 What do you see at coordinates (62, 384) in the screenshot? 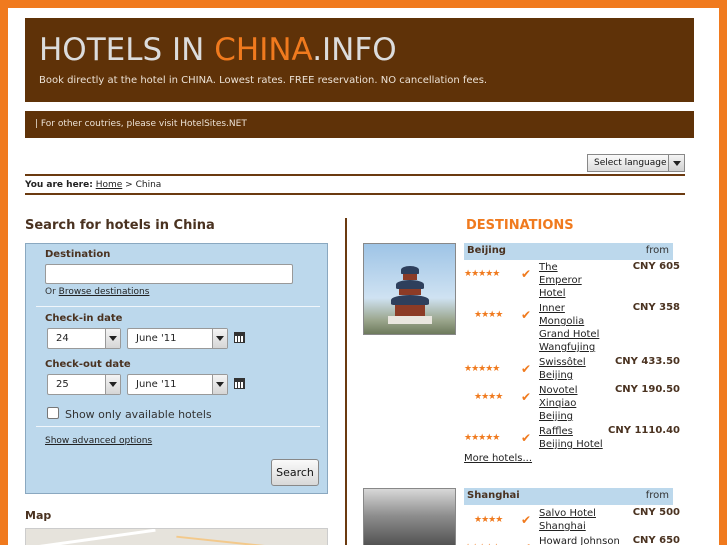
I see `checkout-day-value: 25` at bounding box center [62, 384].